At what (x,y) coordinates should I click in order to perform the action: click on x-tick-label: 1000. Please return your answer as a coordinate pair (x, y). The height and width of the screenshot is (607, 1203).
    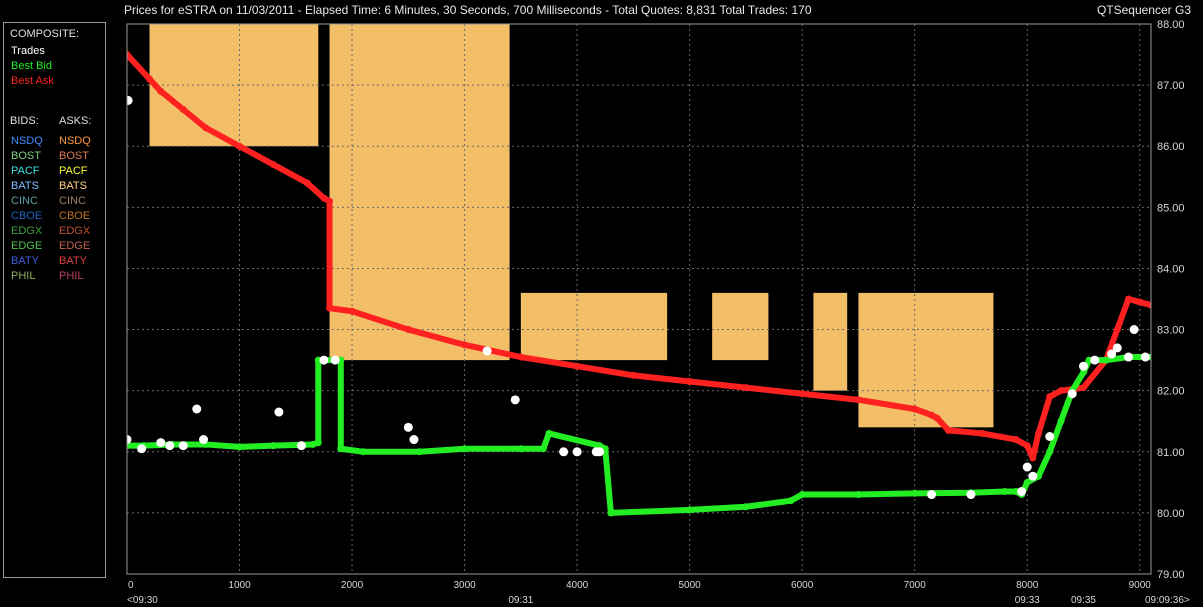
    Looking at the image, I should click on (239, 585).